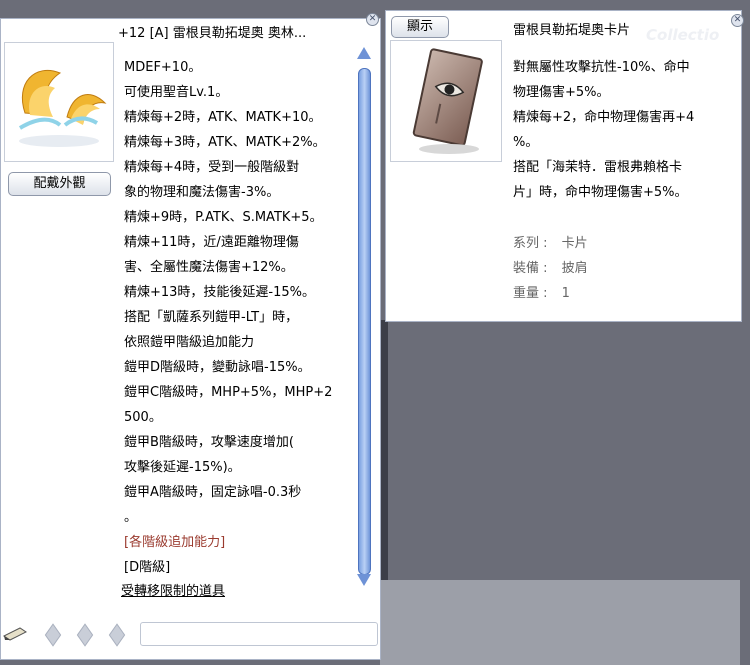 The height and width of the screenshot is (665, 750). I want to click on prop-value: 卡片, so click(574, 243).